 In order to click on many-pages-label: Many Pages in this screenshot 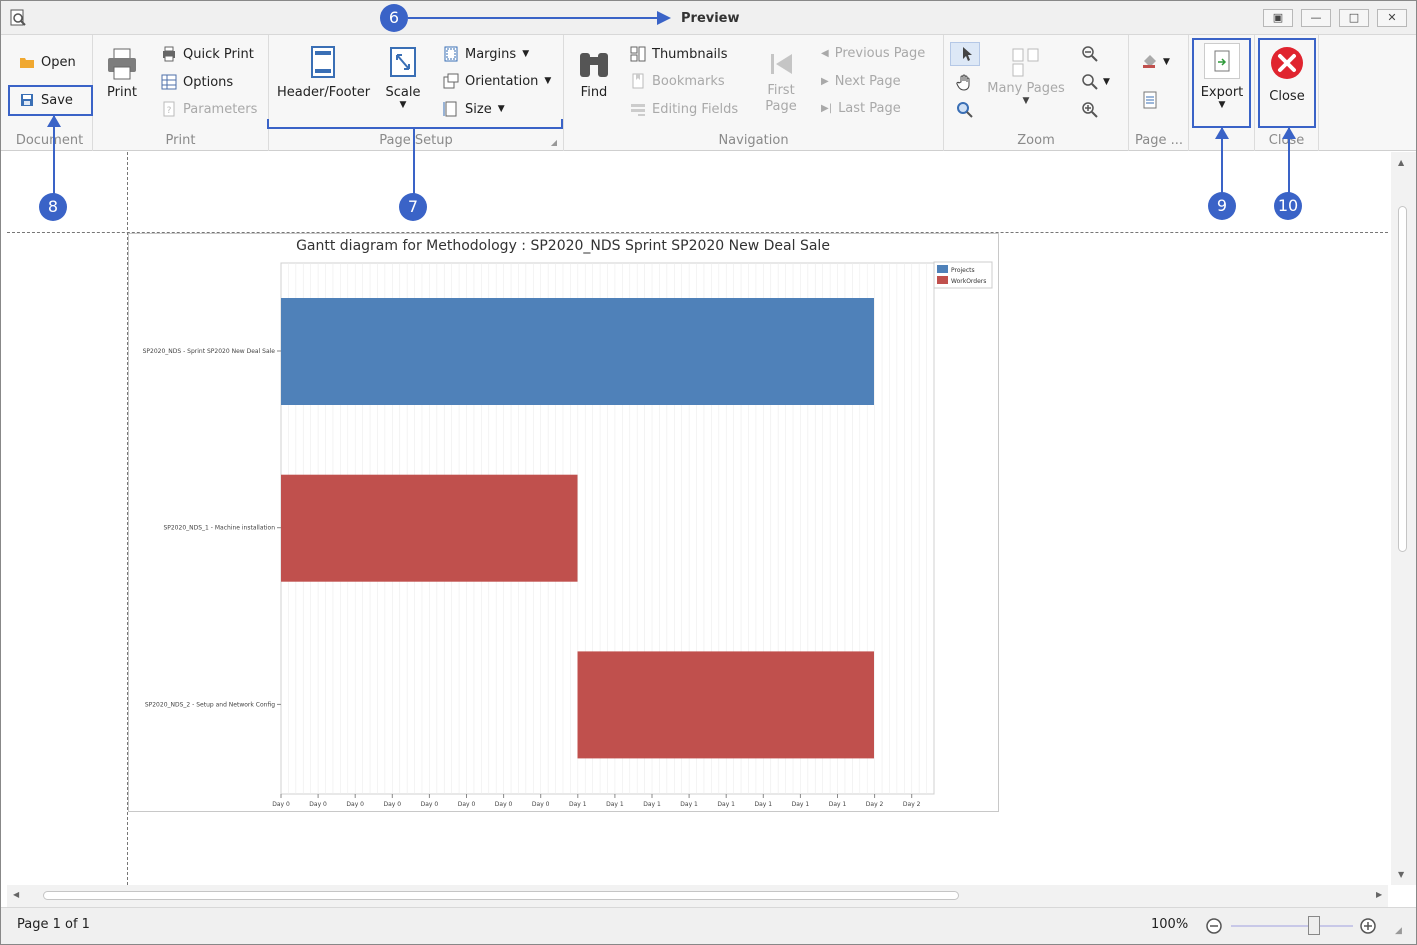, I will do `click(1026, 88)`.